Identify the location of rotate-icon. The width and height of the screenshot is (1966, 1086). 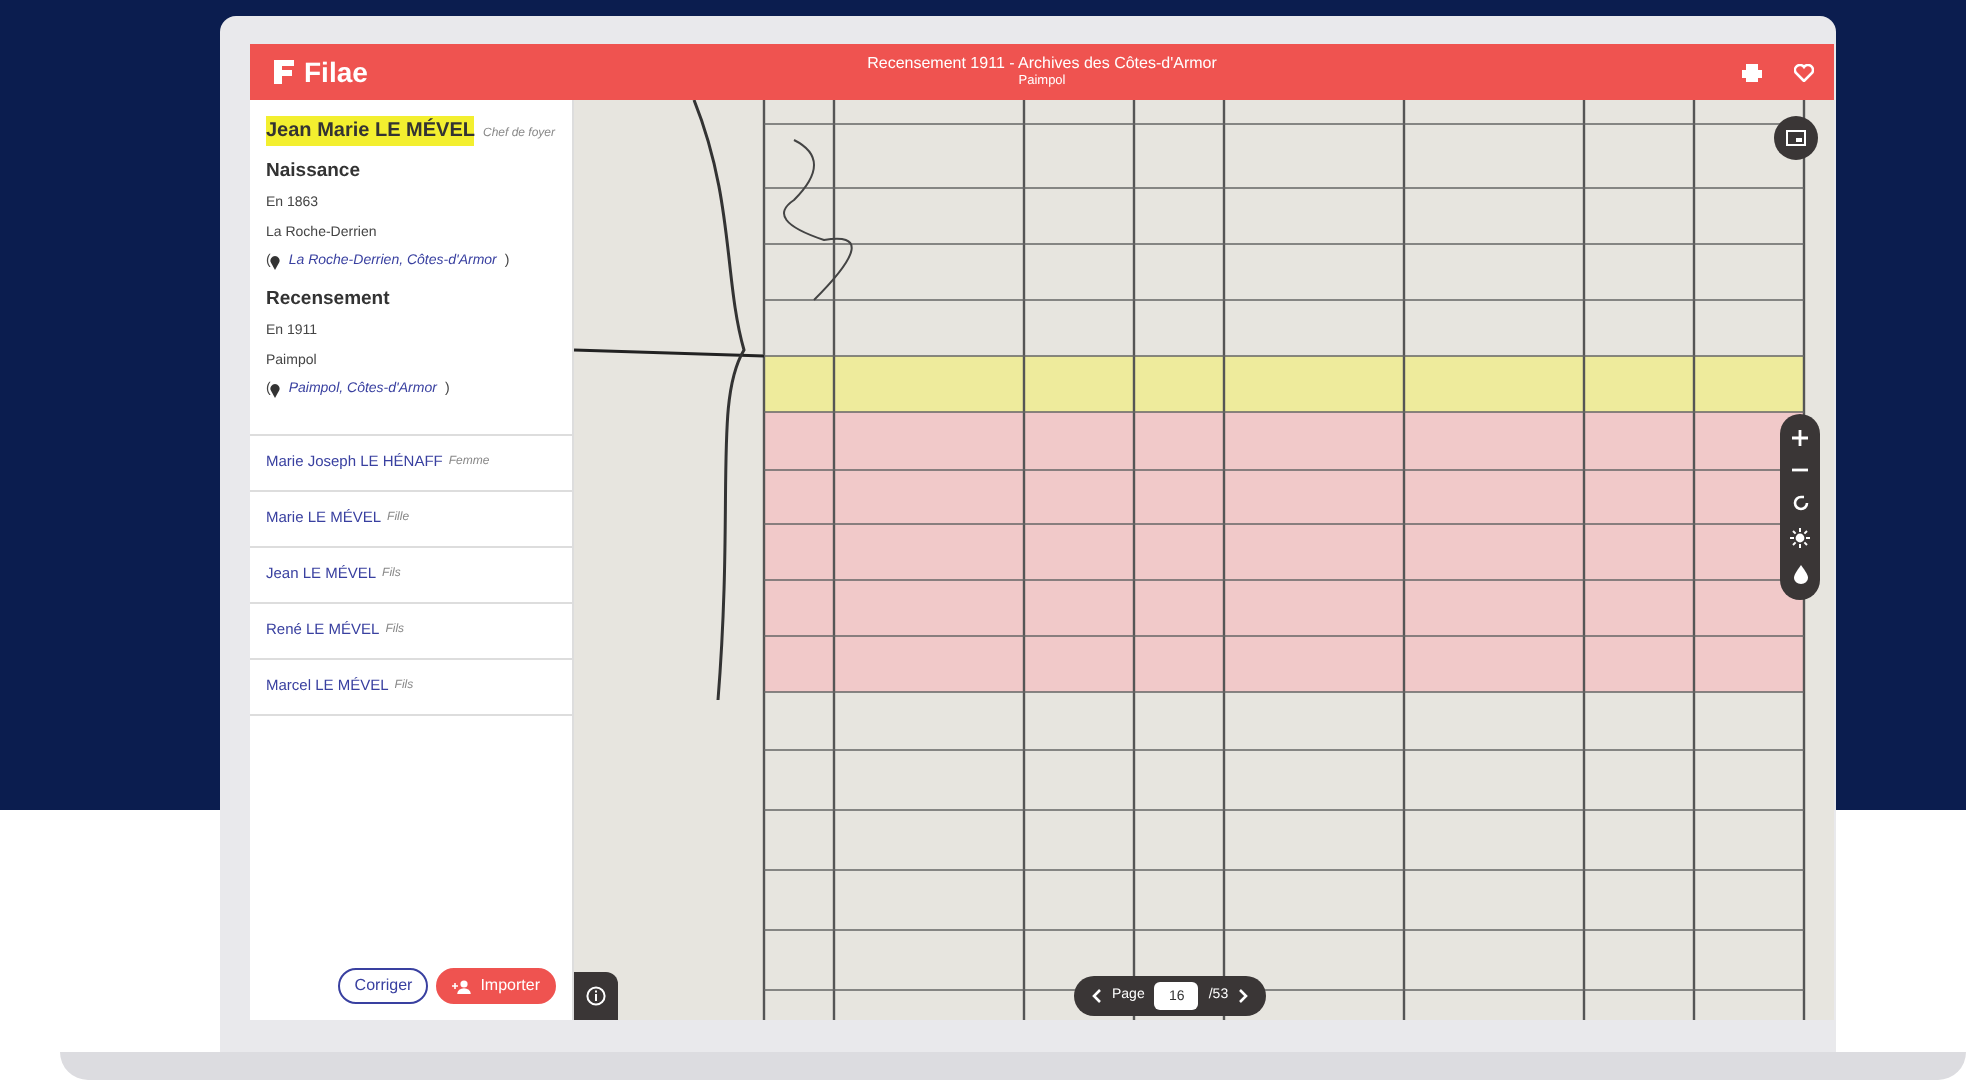
(1800, 503).